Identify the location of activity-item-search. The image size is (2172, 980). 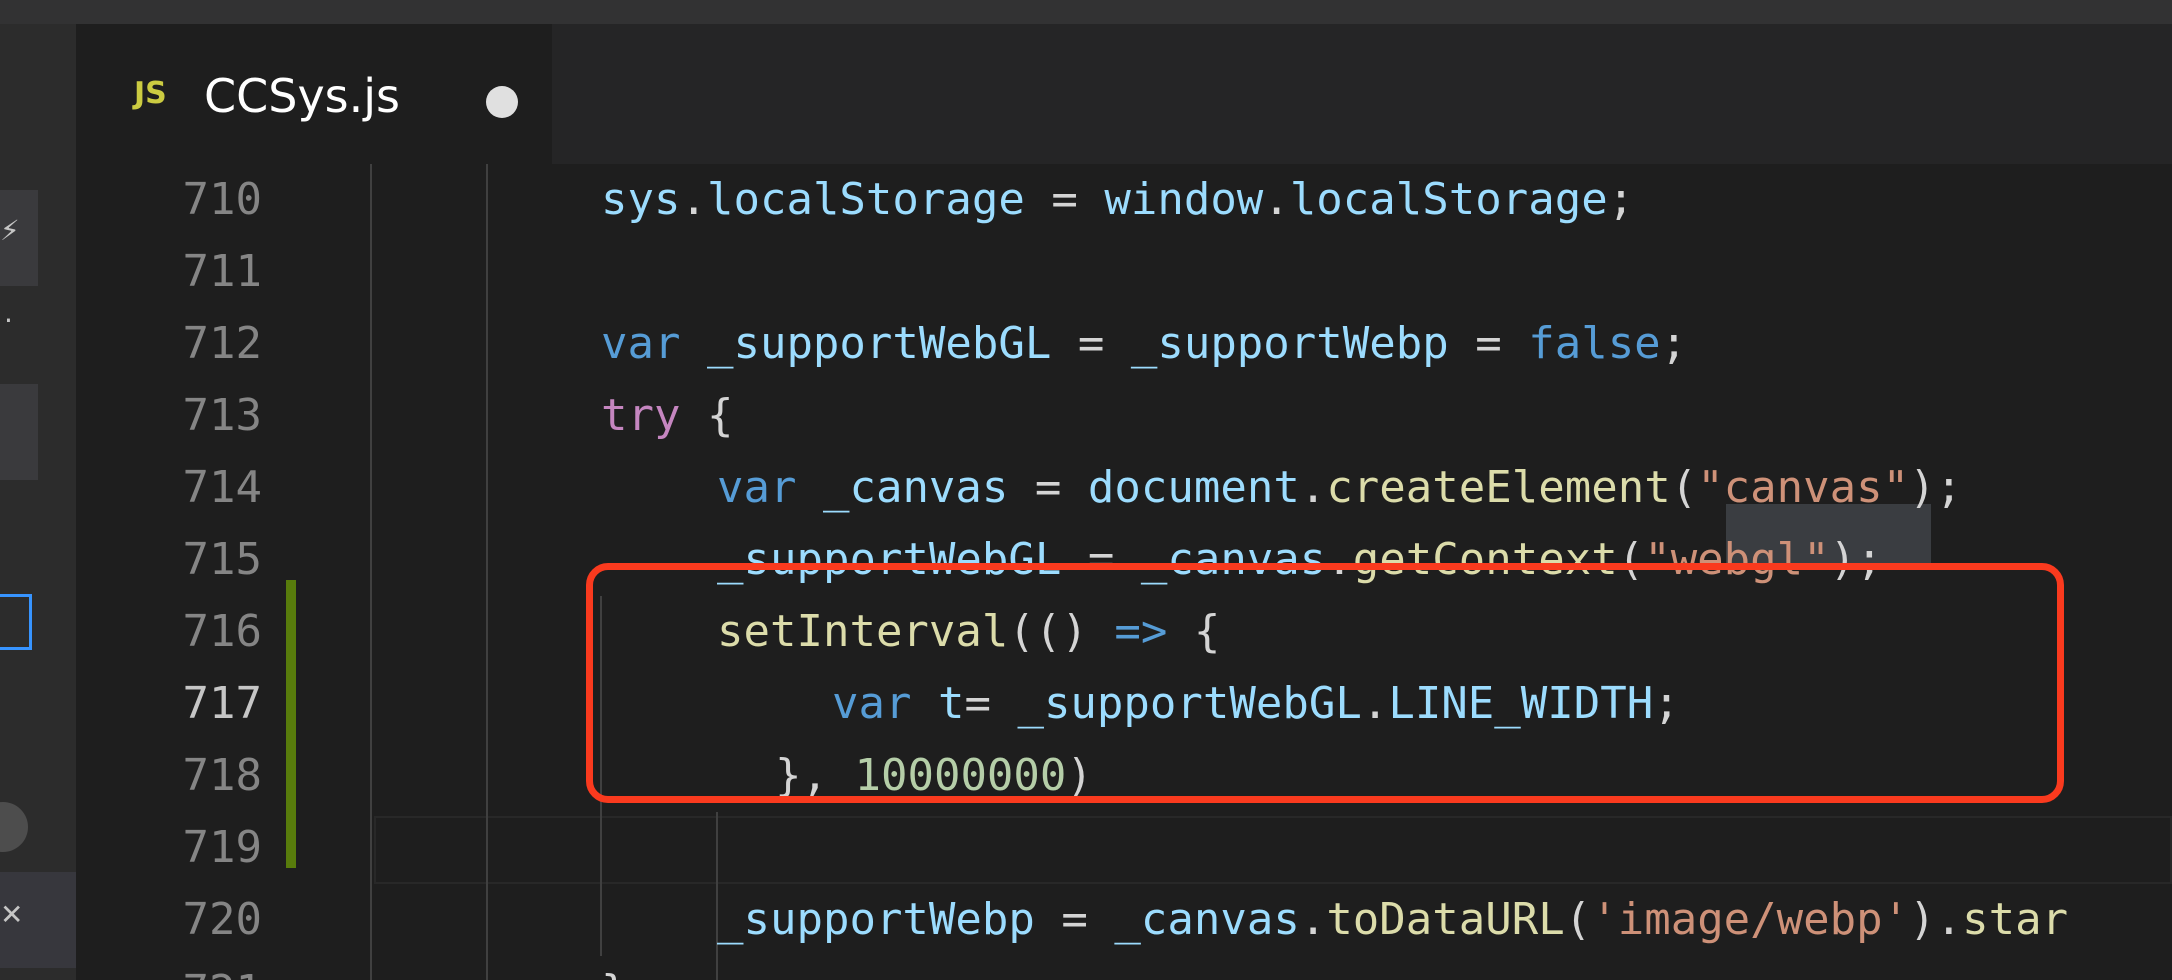
(19, 432).